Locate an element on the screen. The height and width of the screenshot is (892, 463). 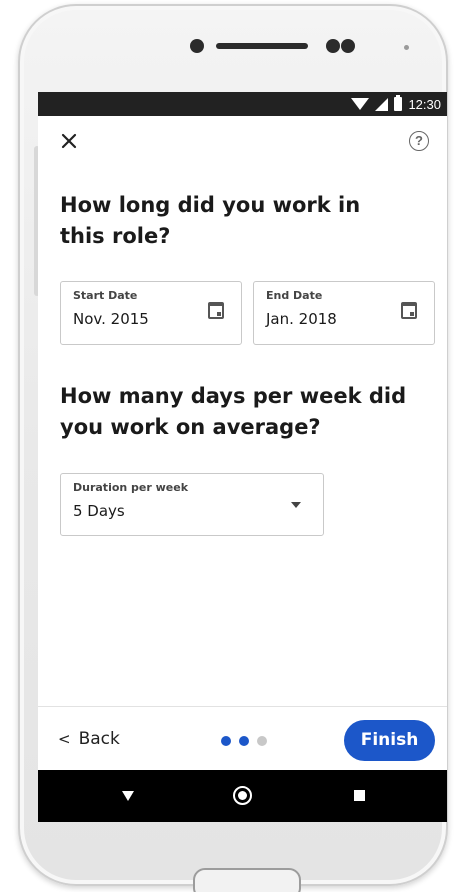
nav-back-icon is located at coordinates (128, 796).